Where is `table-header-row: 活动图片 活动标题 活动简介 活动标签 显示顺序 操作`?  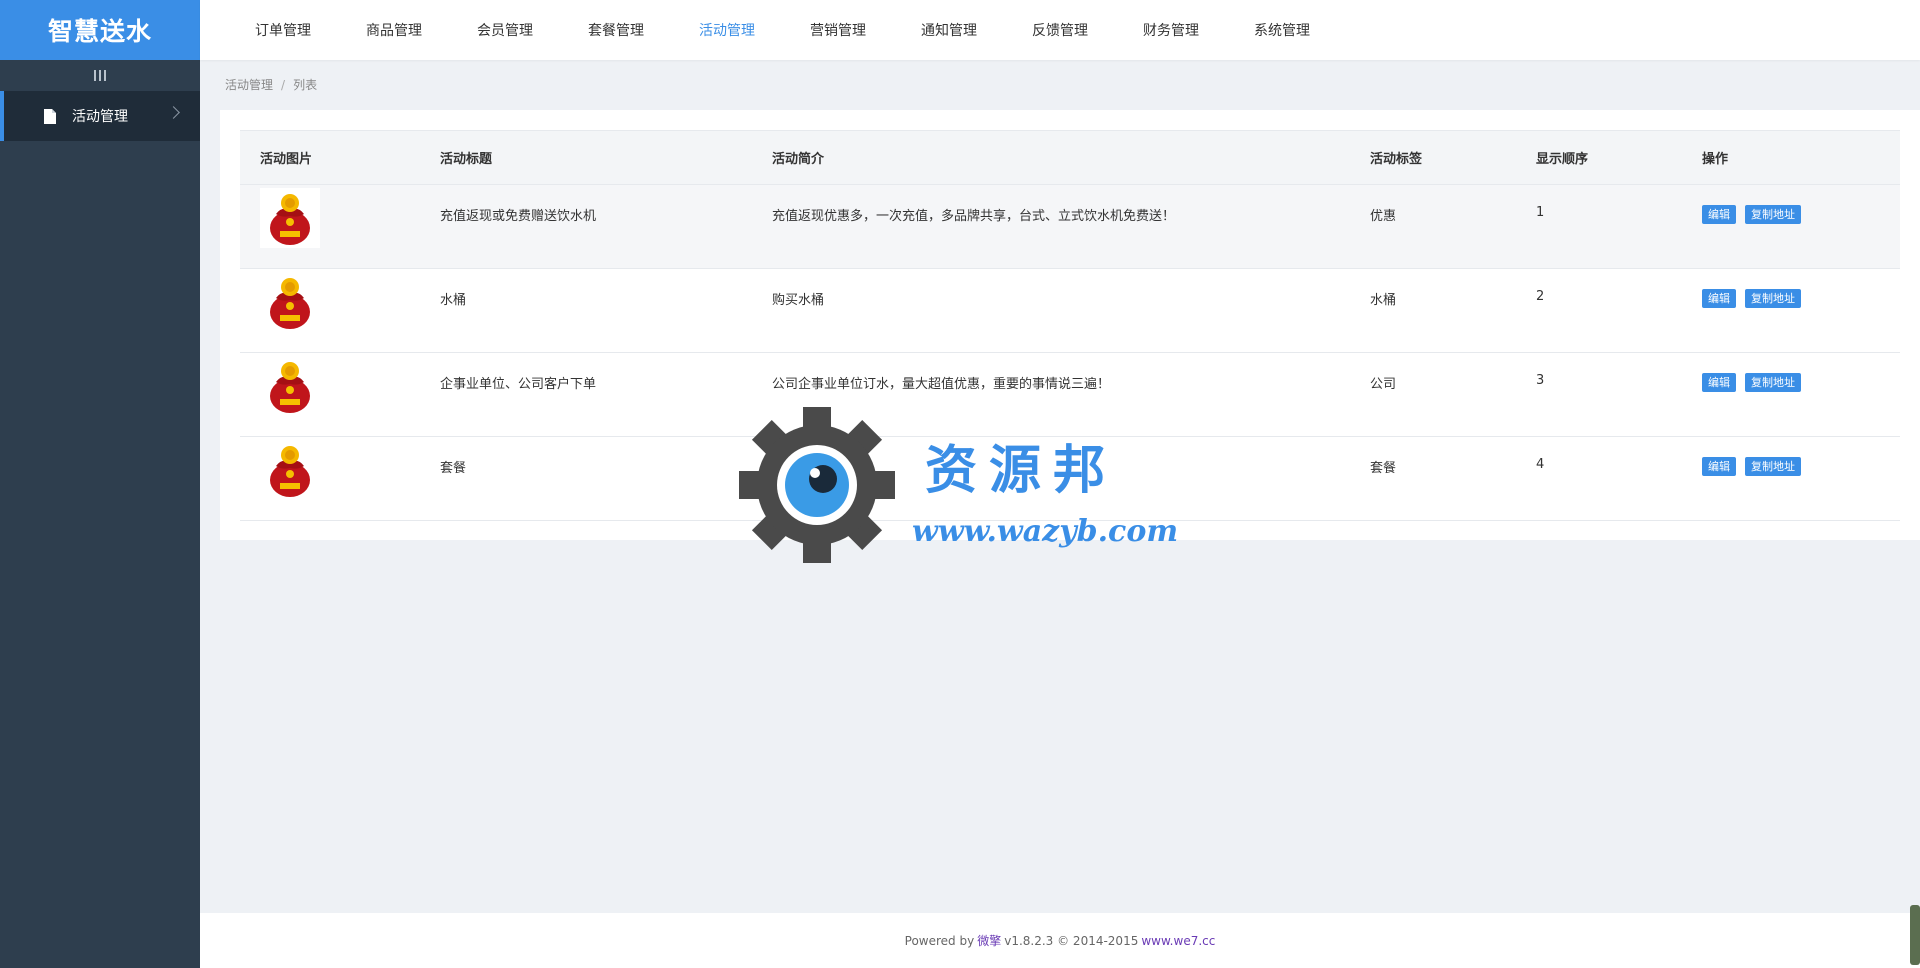 table-header-row: 活动图片 活动标题 活动简介 活动标签 显示顺序 操作 is located at coordinates (1070, 157).